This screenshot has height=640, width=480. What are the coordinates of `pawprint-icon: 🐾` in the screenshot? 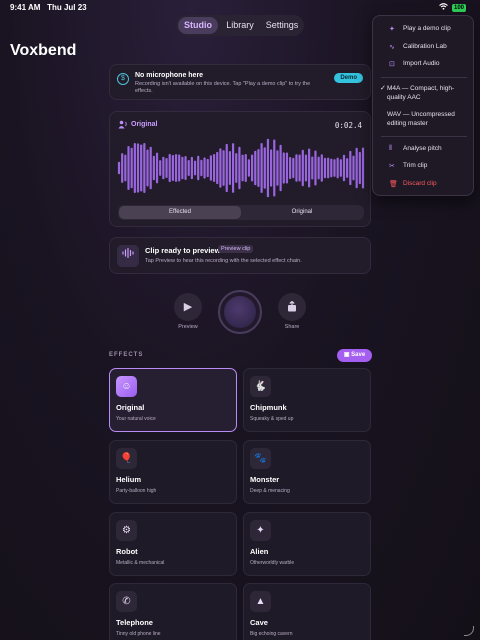 It's located at (260, 458).